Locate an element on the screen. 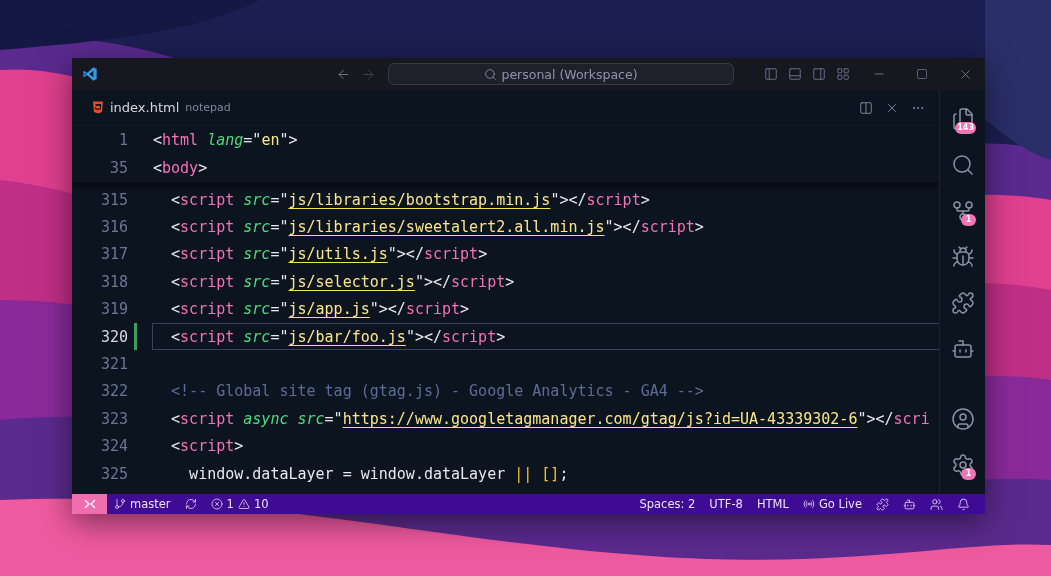 The image size is (1051, 576). panel-bottom-icon is located at coordinates (795, 74).